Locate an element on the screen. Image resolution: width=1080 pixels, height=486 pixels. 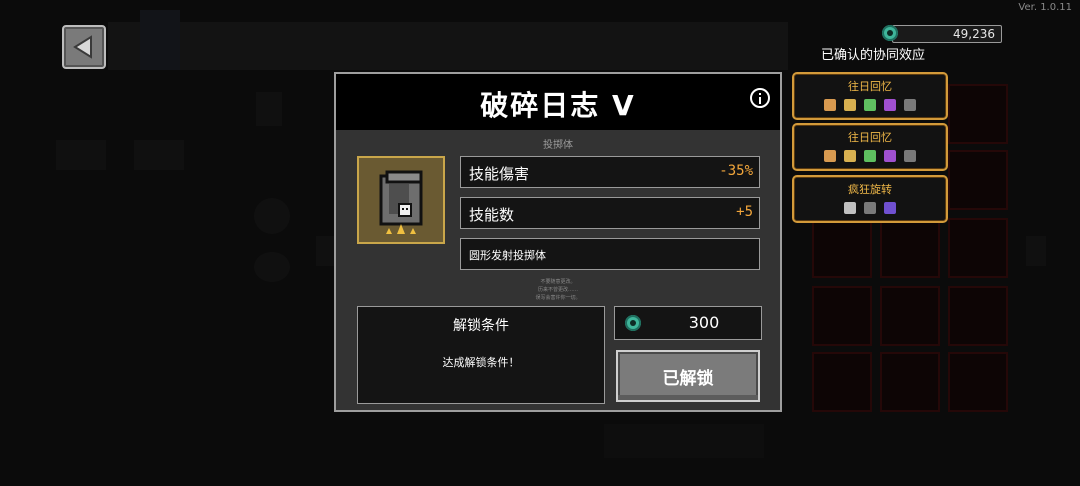
unlock-condition: 达成解锁条件！ is located at coordinates (481, 362).